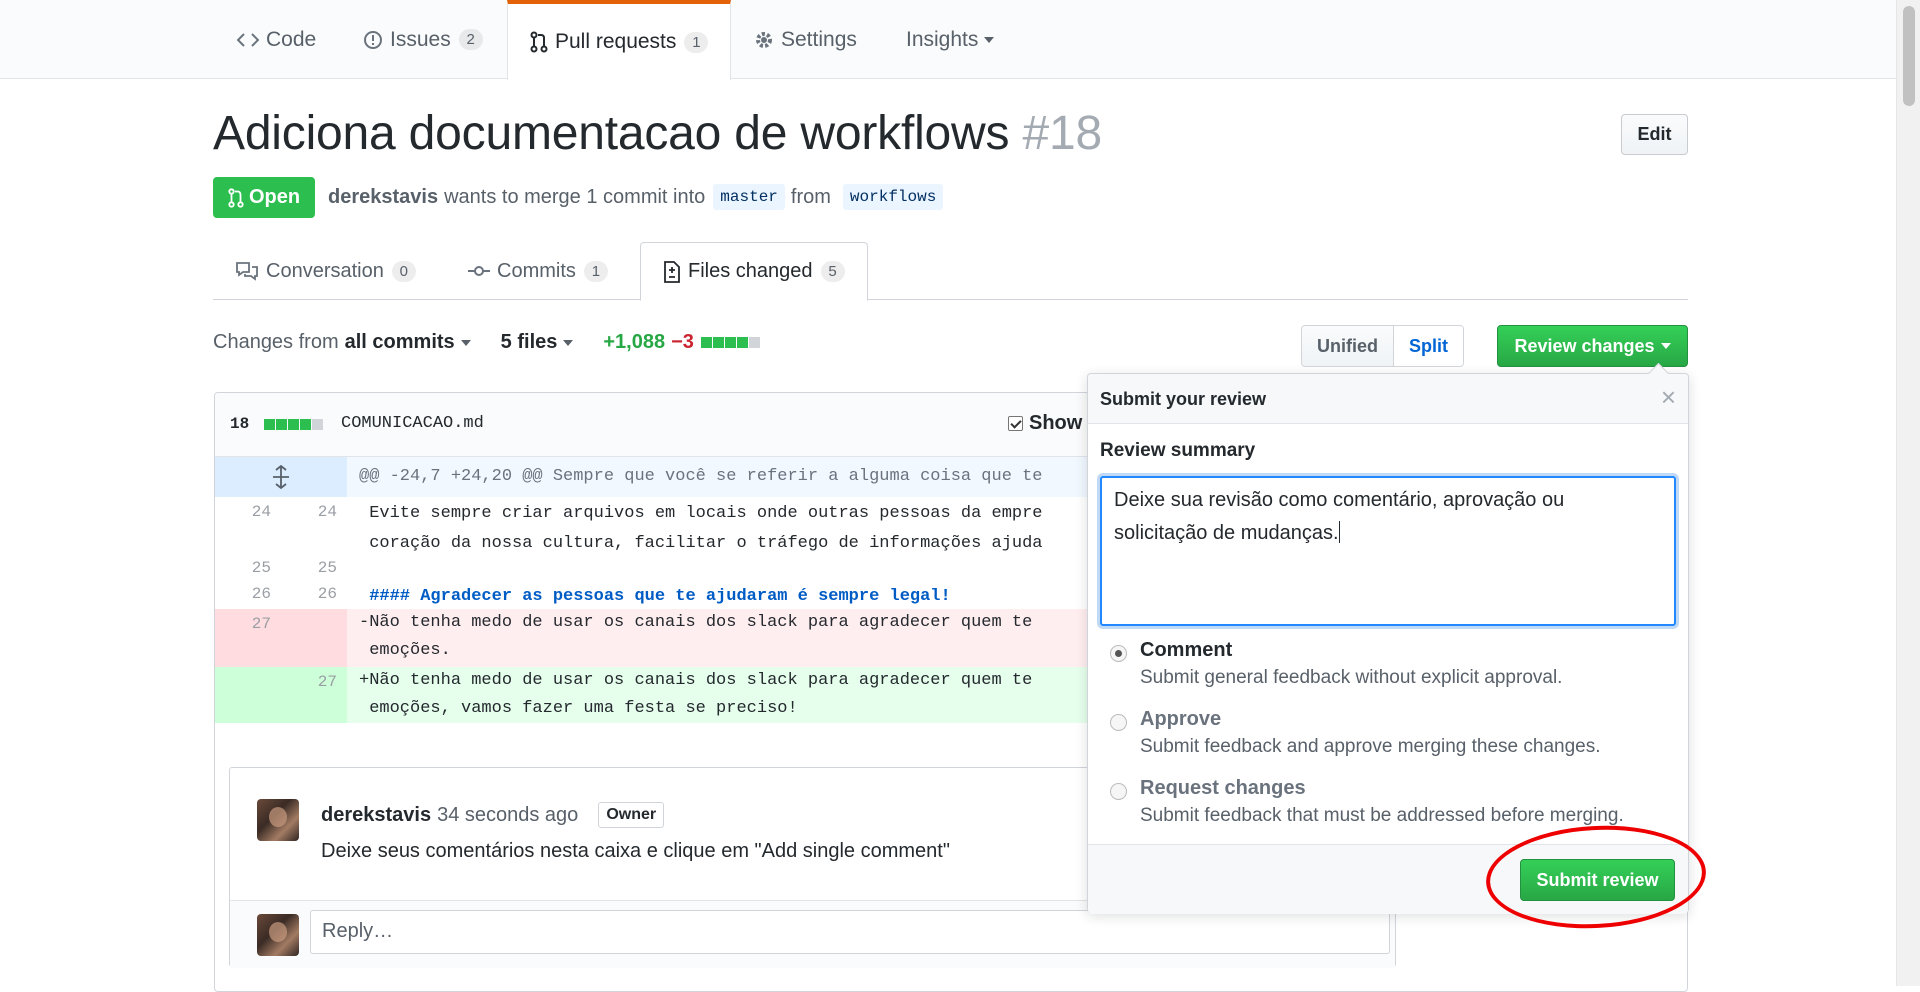 This screenshot has width=1920, height=992. What do you see at coordinates (749, 197) in the screenshot?
I see `base-branch: master` at bounding box center [749, 197].